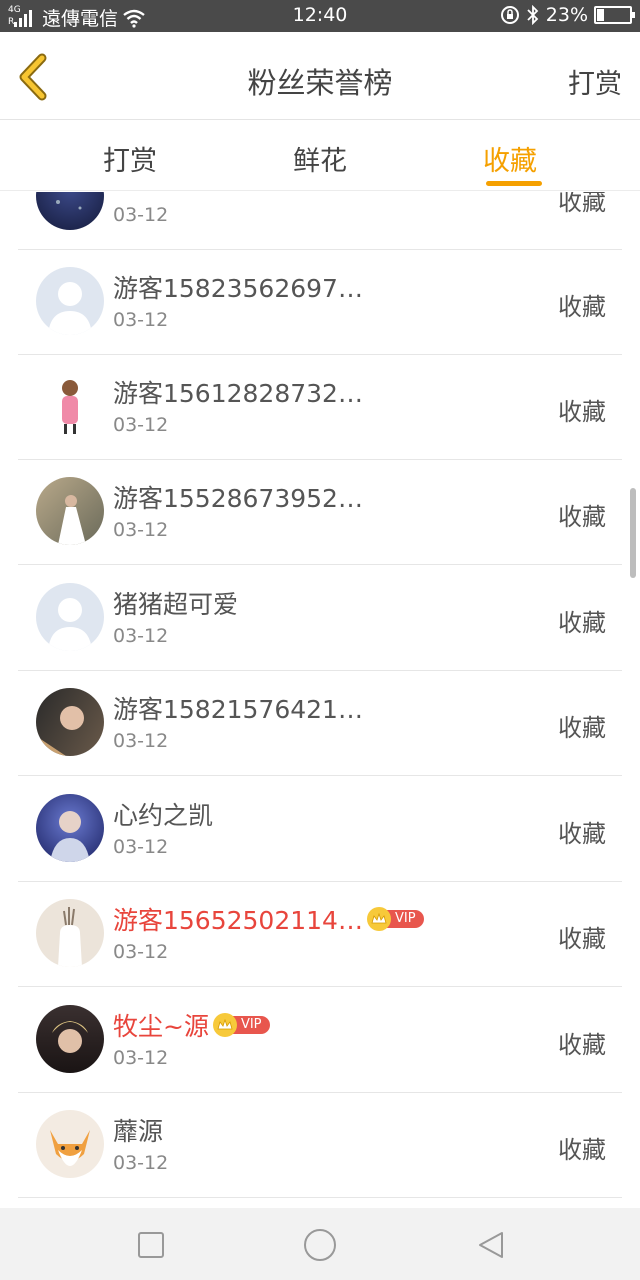 The image size is (640, 1280). Describe the element at coordinates (320, 1145) in the screenshot. I see `list-item: 蘼源 03-12 收藏` at that location.